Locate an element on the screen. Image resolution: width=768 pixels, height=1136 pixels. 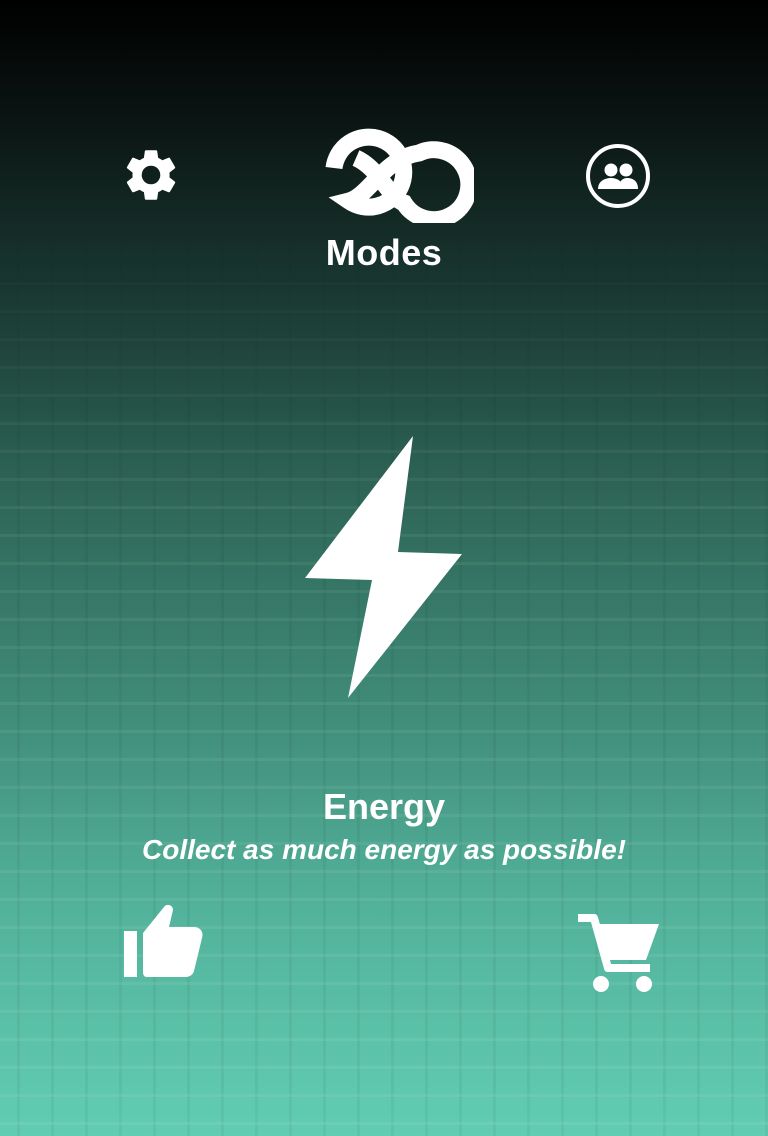
lightning-bolt-icon is located at coordinates (384, 567).